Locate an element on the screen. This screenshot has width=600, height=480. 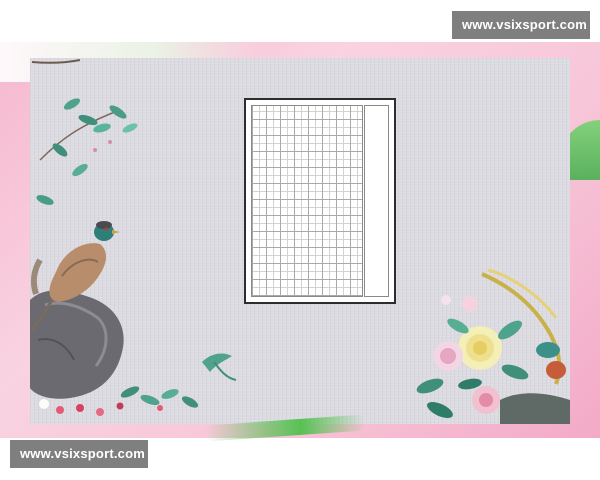
sheet-side-margin is located at coordinates (376, 201).